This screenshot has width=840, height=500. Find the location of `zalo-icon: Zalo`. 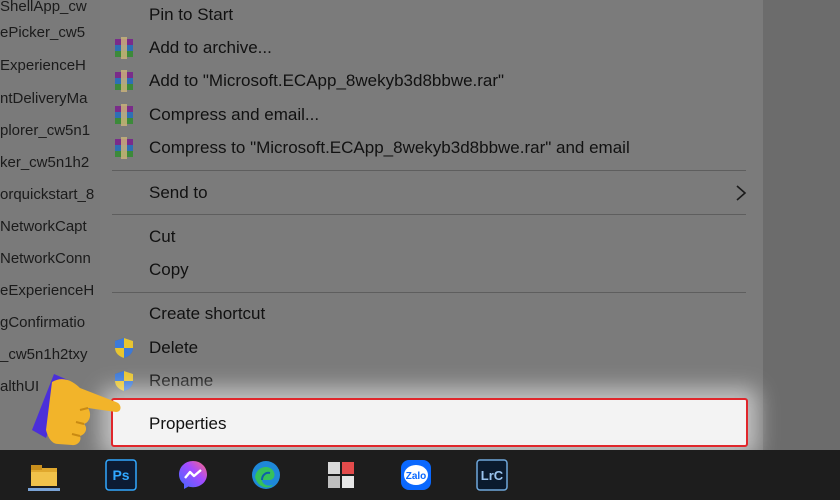

zalo-icon: Zalo is located at coordinates (416, 475).